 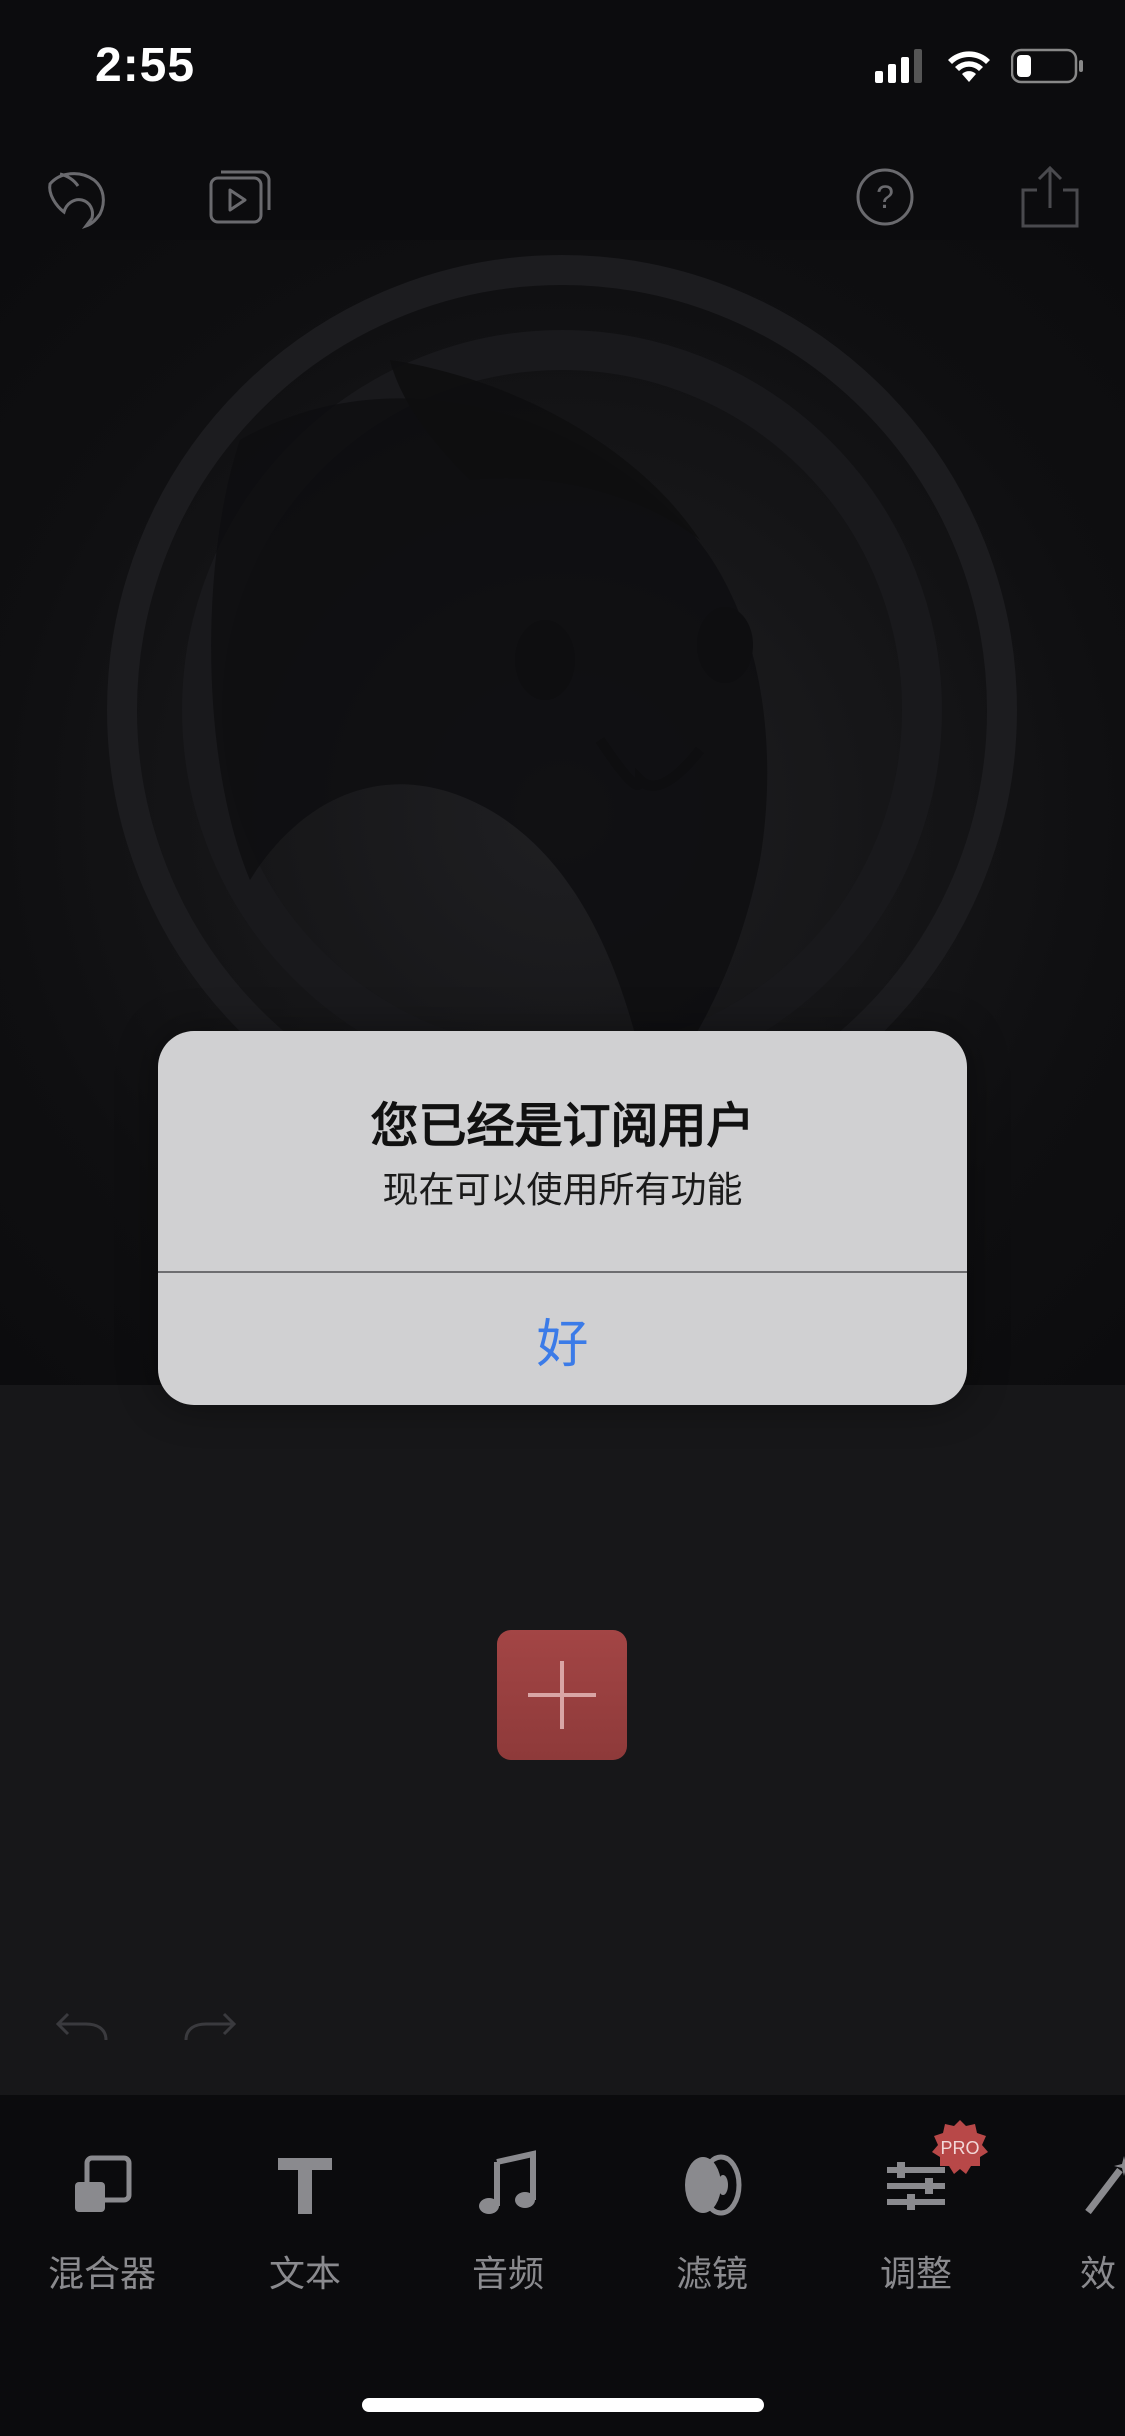 What do you see at coordinates (1105, 2185) in the screenshot?
I see `magic-wand-icon` at bounding box center [1105, 2185].